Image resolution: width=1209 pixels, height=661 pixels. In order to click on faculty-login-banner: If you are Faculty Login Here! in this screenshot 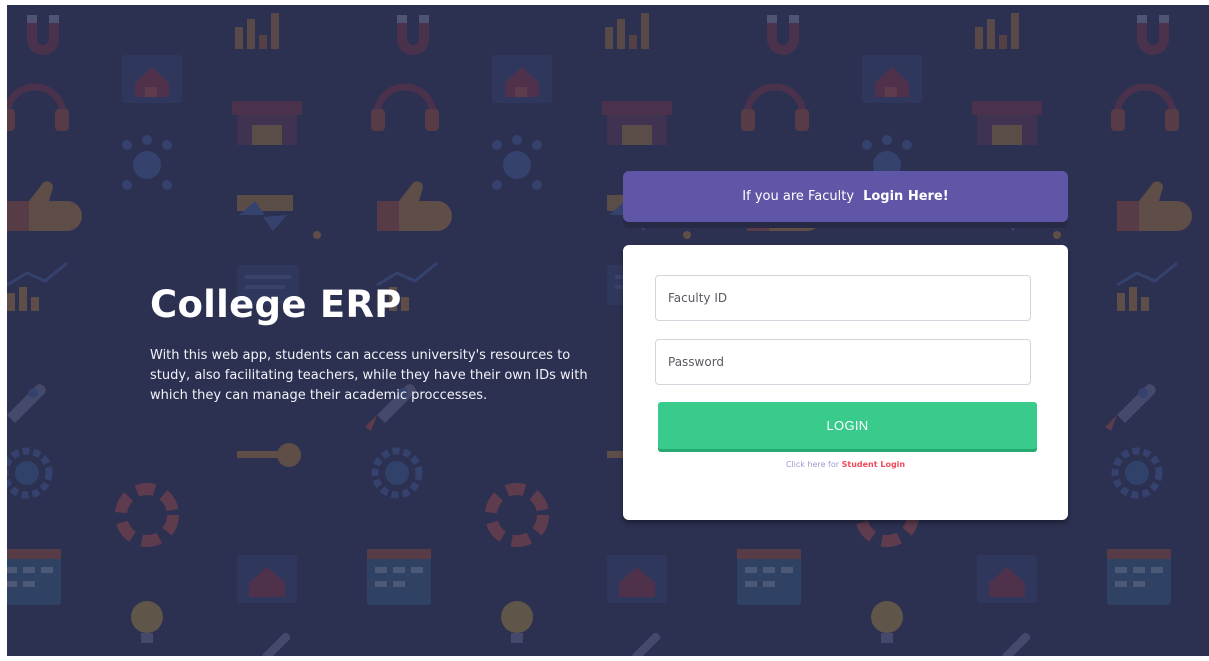, I will do `click(845, 196)`.